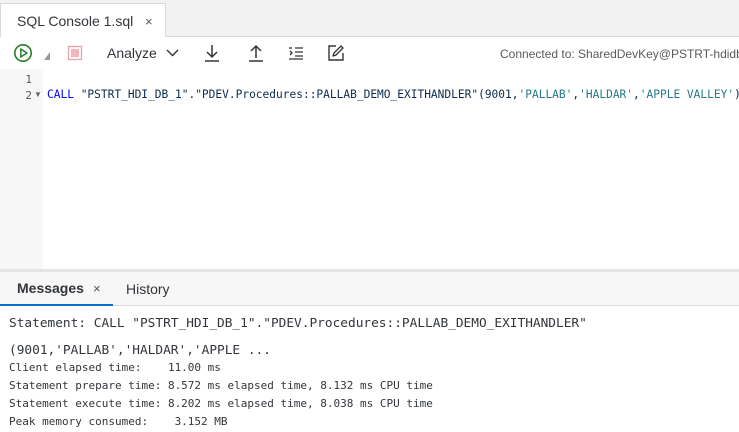  Describe the element at coordinates (75, 21) in the screenshot. I see `tab-title: SQL Console 1.sql` at that location.